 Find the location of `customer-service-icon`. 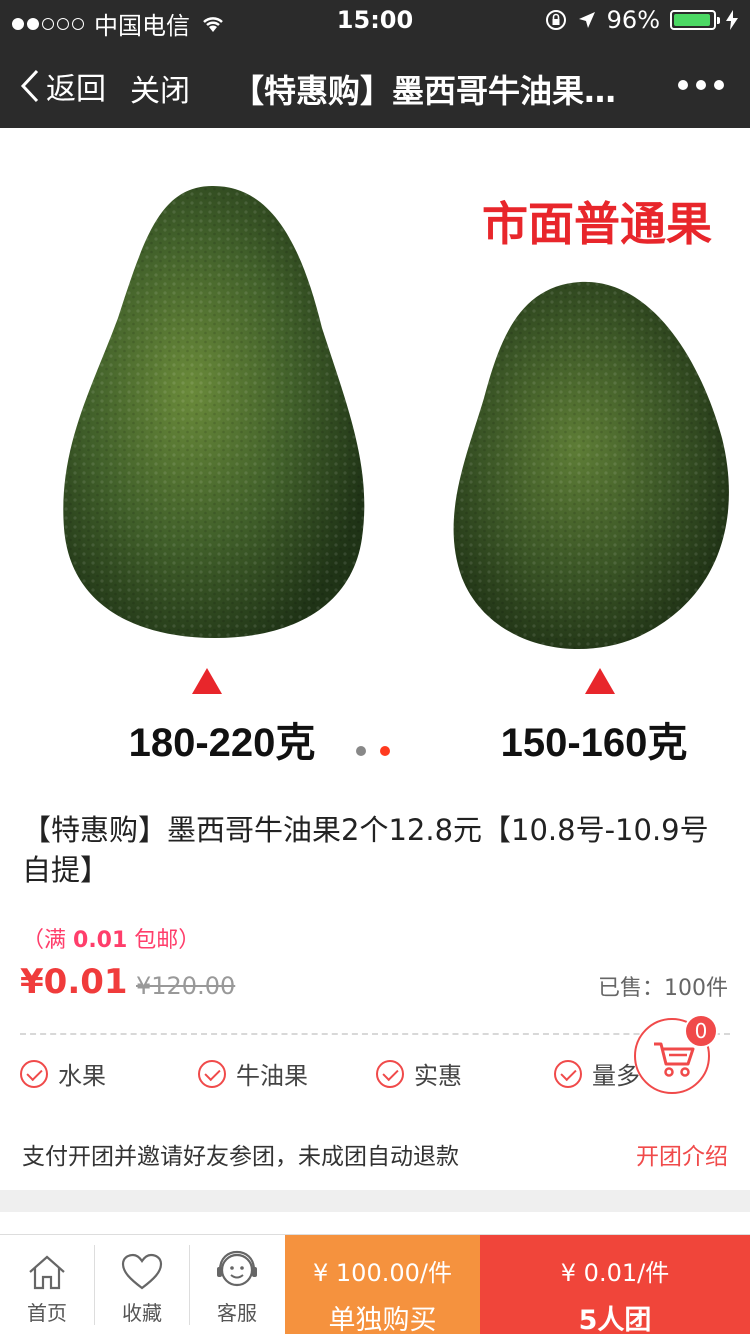

customer-service-icon is located at coordinates (237, 1268).